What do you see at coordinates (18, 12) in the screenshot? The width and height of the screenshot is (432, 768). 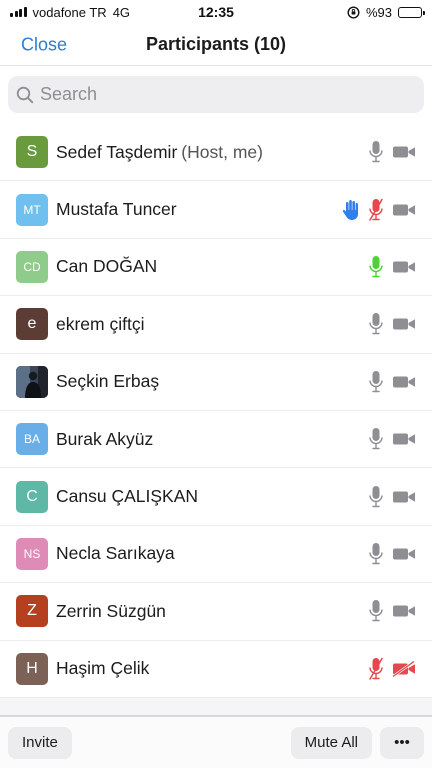 I see `signal-icon` at bounding box center [18, 12].